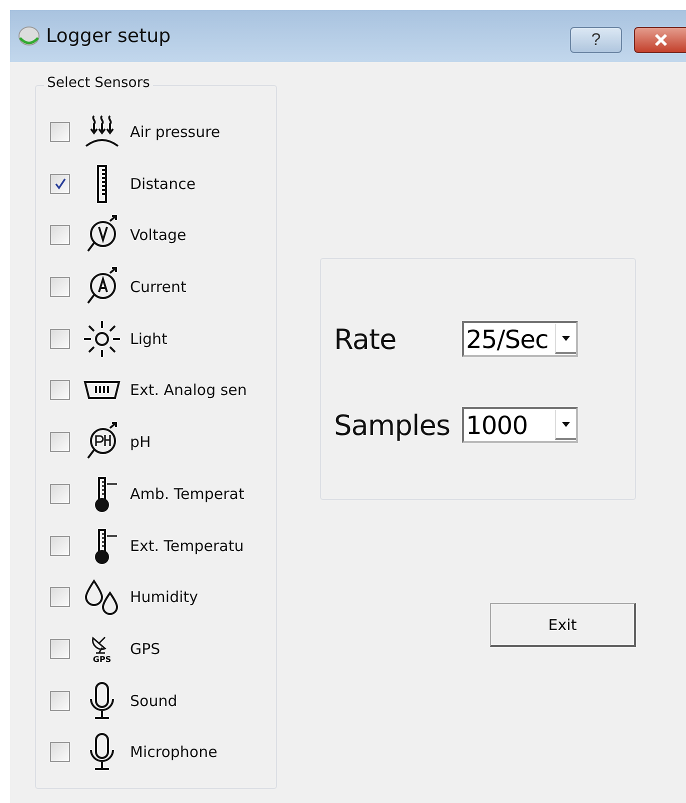 The image size is (686, 803). I want to click on window-title: Logger setup, so click(109, 36).